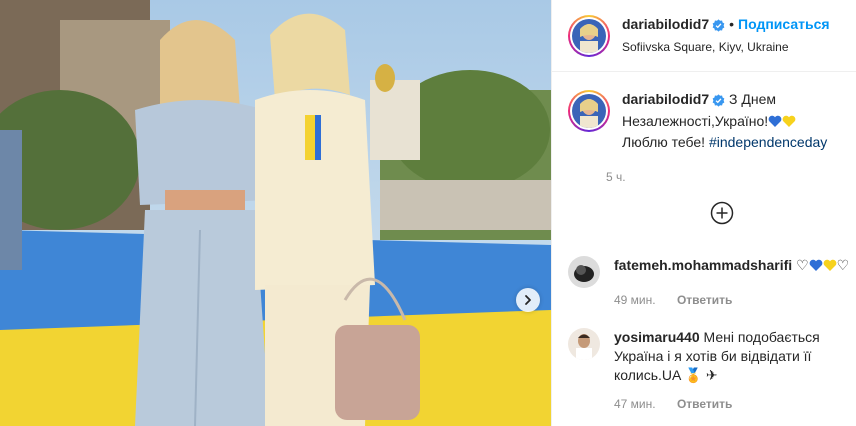 This screenshot has width=856, height=426. What do you see at coordinates (635, 404) in the screenshot?
I see `comment-time: 47 мин.` at bounding box center [635, 404].